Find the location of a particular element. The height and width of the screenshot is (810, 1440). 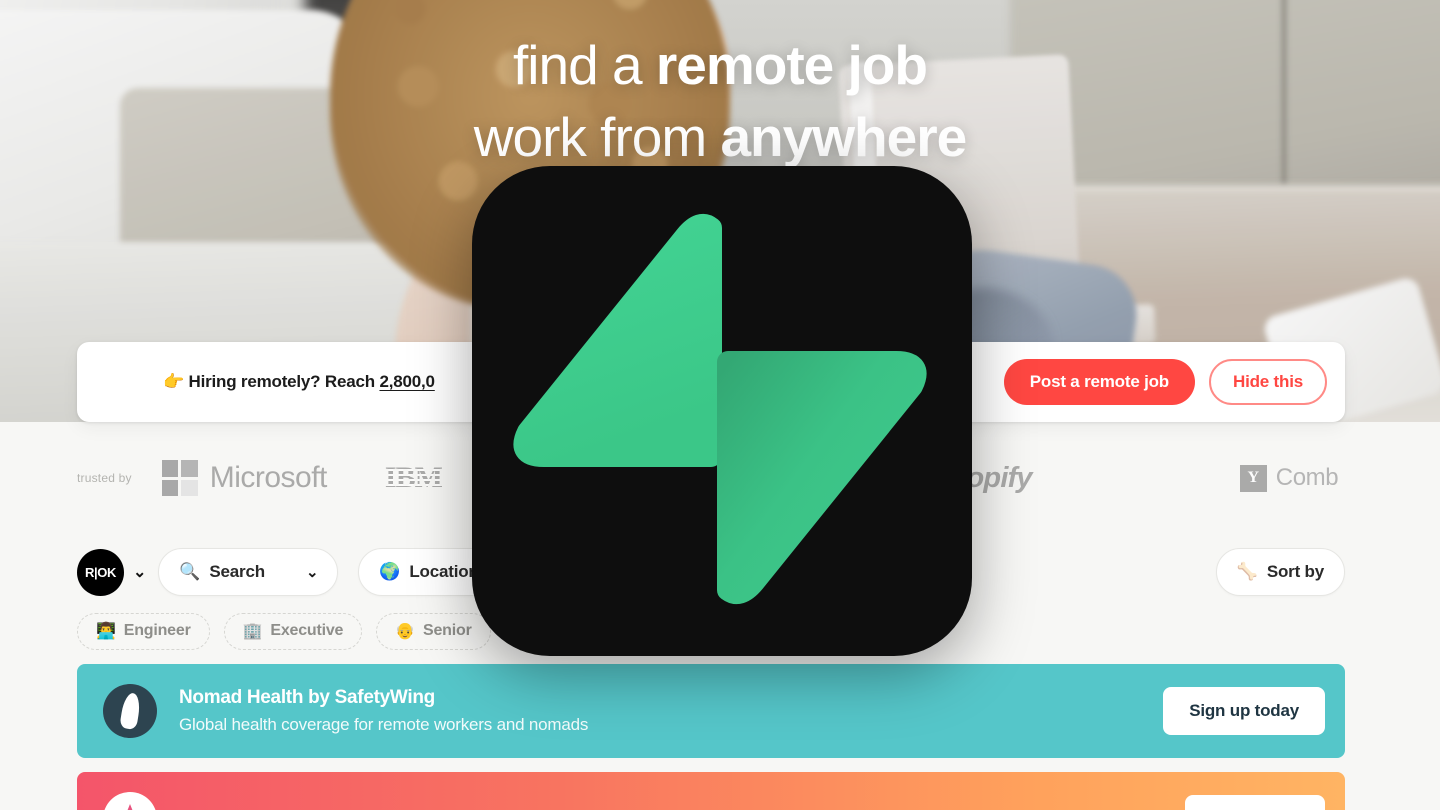

airalo-cta-button: Get started is located at coordinates (1255, 802).